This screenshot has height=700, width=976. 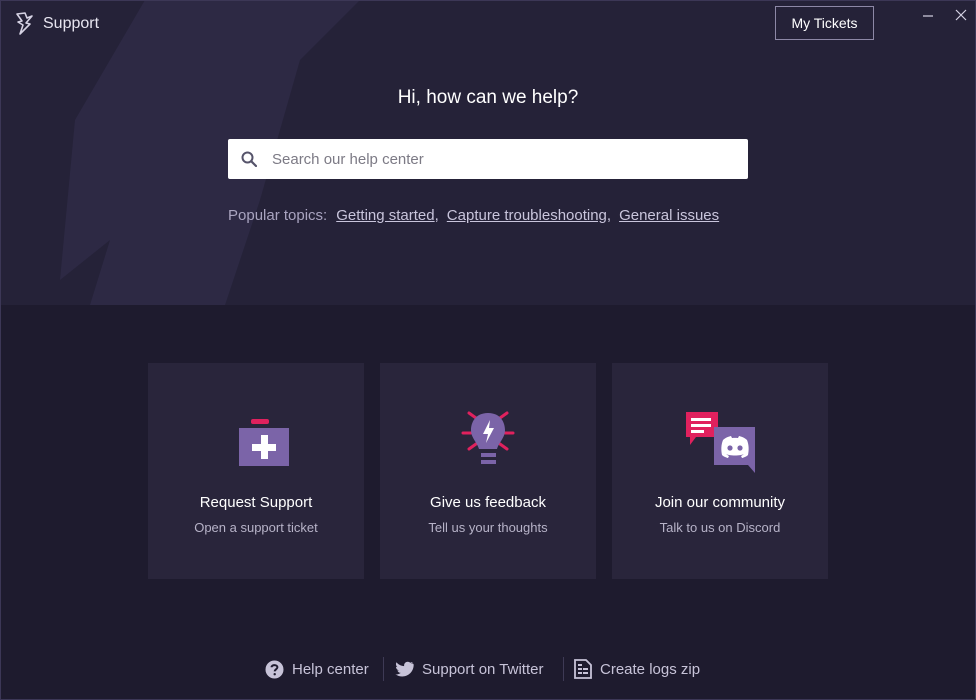 I want to click on title-bar: Support My Tickets, so click(x=488, y=24).